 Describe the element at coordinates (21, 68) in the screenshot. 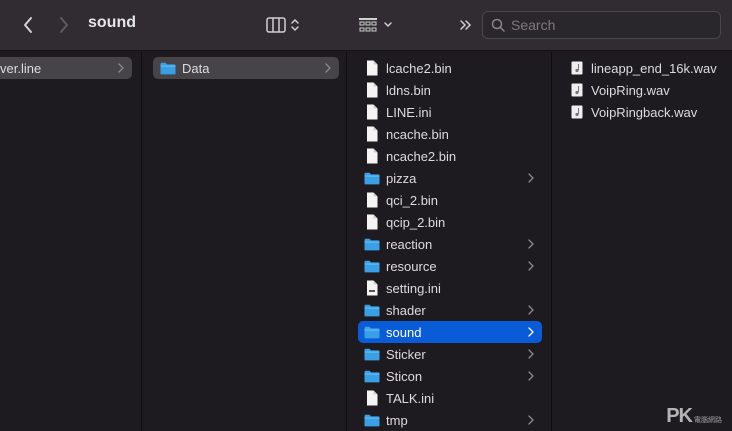

I see `item-label: ver.line` at that location.